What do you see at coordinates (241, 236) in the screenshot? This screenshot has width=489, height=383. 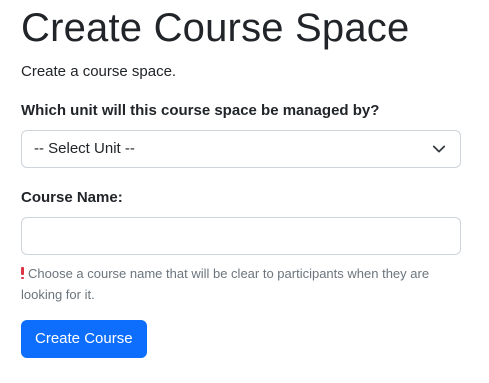 I see `course-name-input` at bounding box center [241, 236].